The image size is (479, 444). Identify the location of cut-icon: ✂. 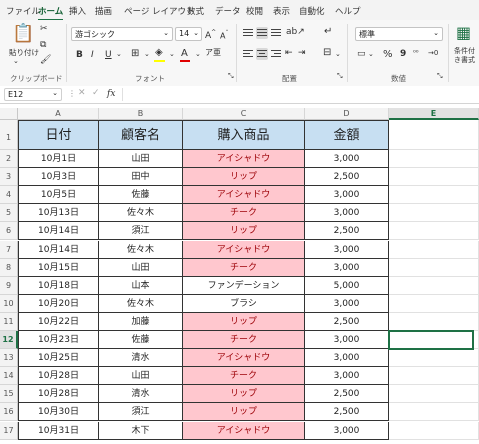
(44, 29).